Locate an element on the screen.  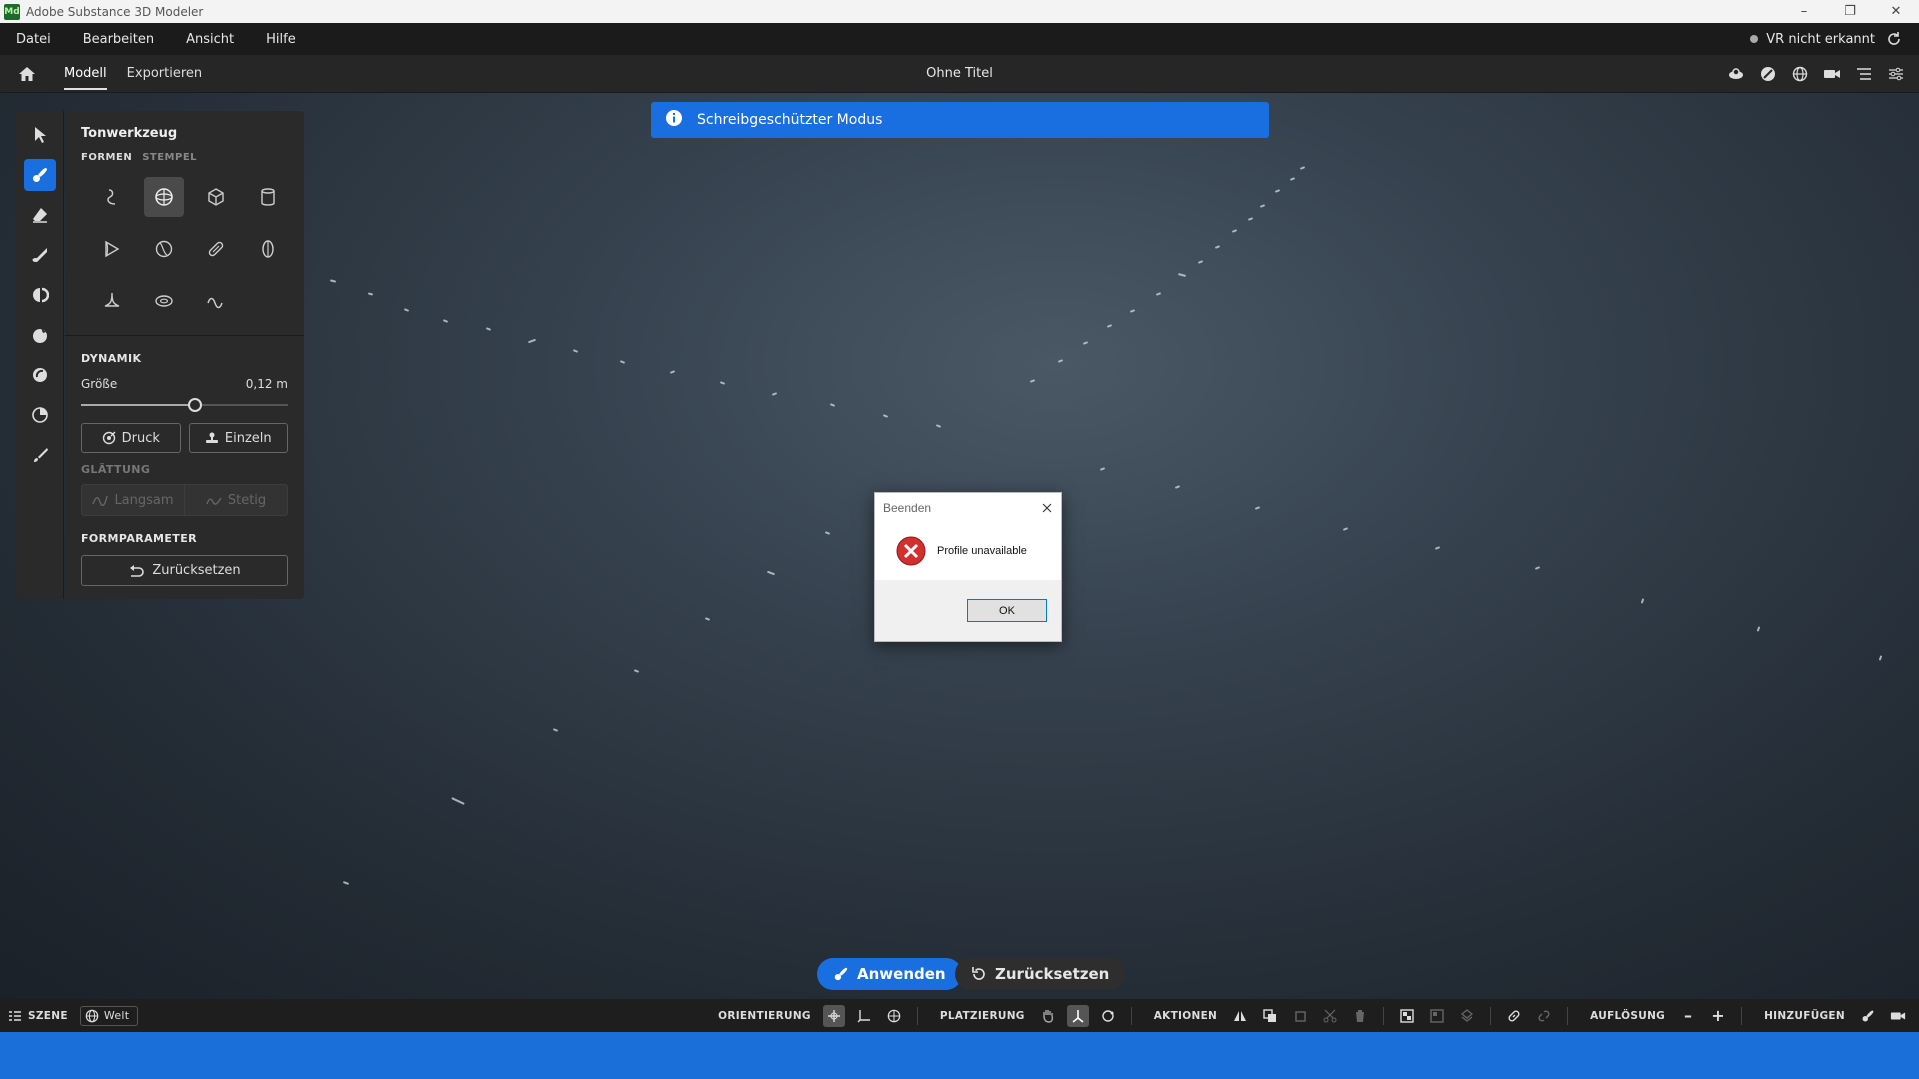
subtab-stempel: STEMPEL is located at coordinates (169, 157).